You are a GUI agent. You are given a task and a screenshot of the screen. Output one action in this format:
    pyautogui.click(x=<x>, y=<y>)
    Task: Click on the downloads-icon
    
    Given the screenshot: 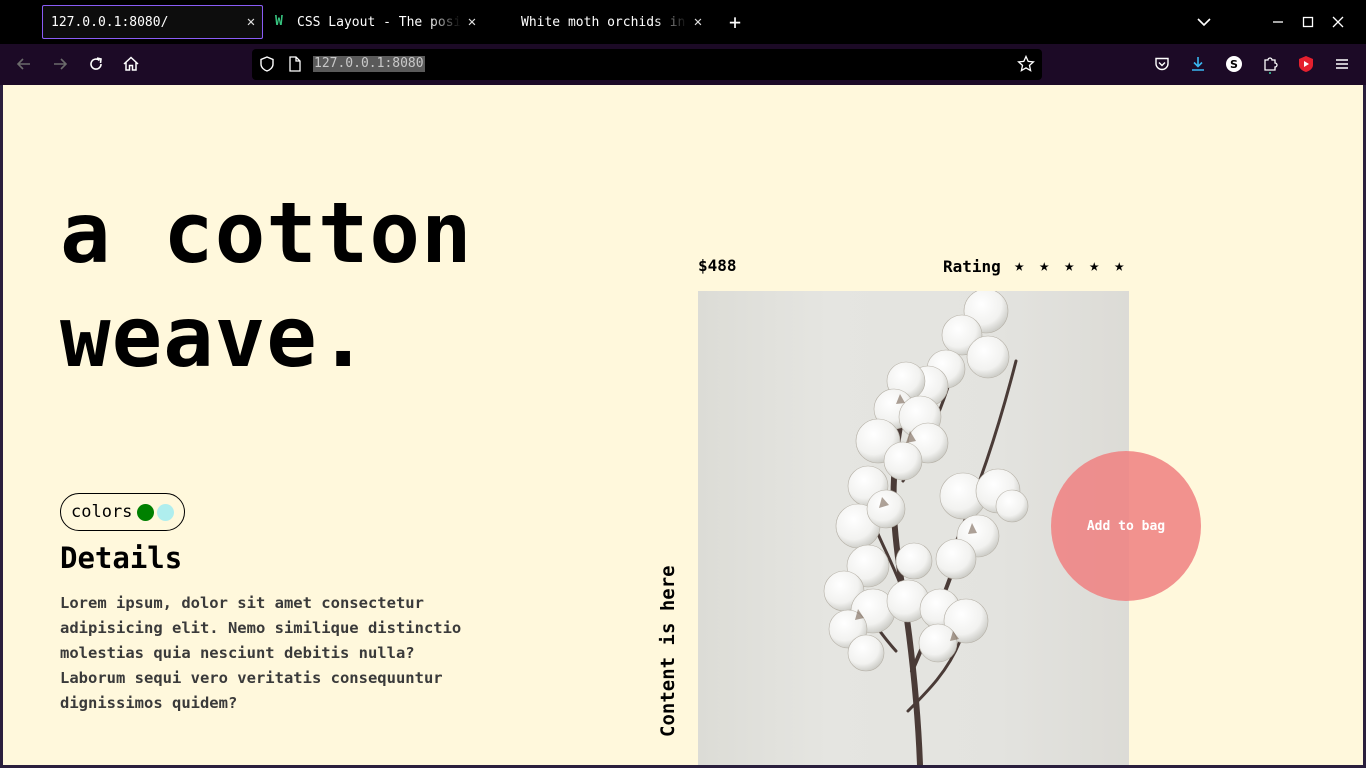 What is the action you would take?
    pyautogui.click(x=1198, y=64)
    